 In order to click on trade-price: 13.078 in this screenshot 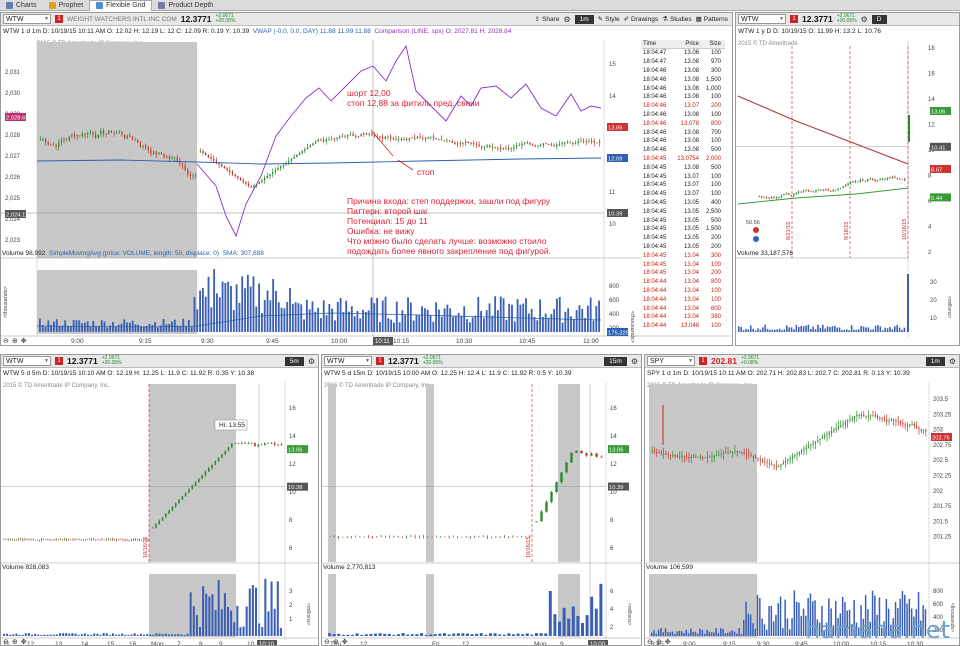, I will do `click(689, 123)`.